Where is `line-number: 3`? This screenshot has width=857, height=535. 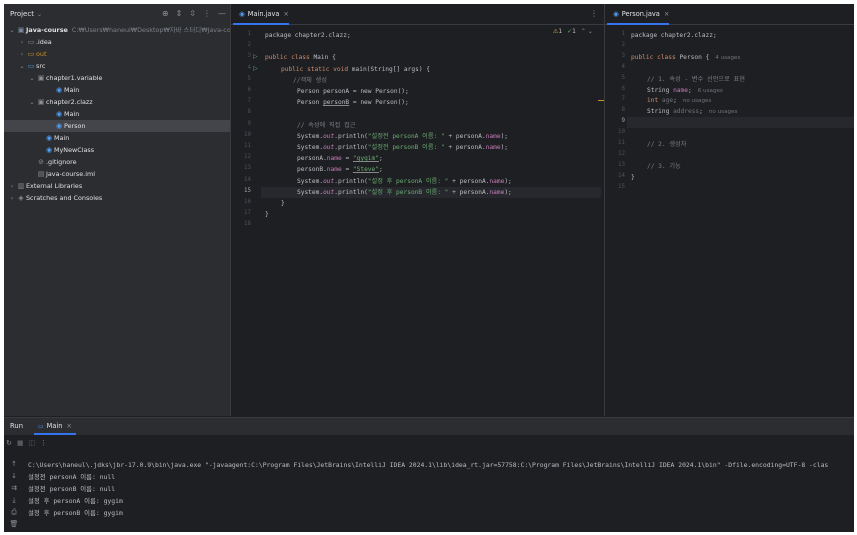 line-number: 3 is located at coordinates (623, 55).